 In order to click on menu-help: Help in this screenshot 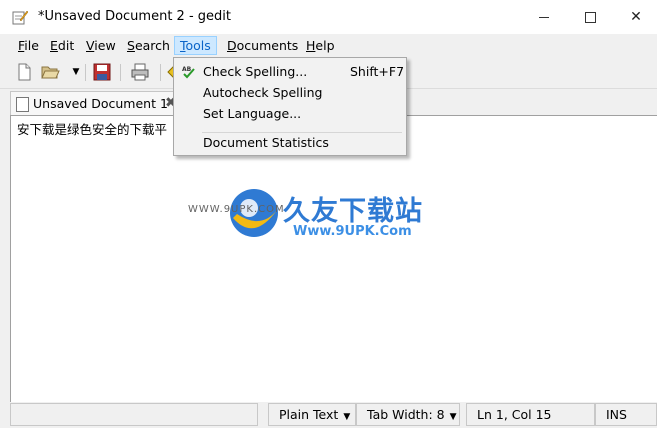, I will do `click(320, 45)`.